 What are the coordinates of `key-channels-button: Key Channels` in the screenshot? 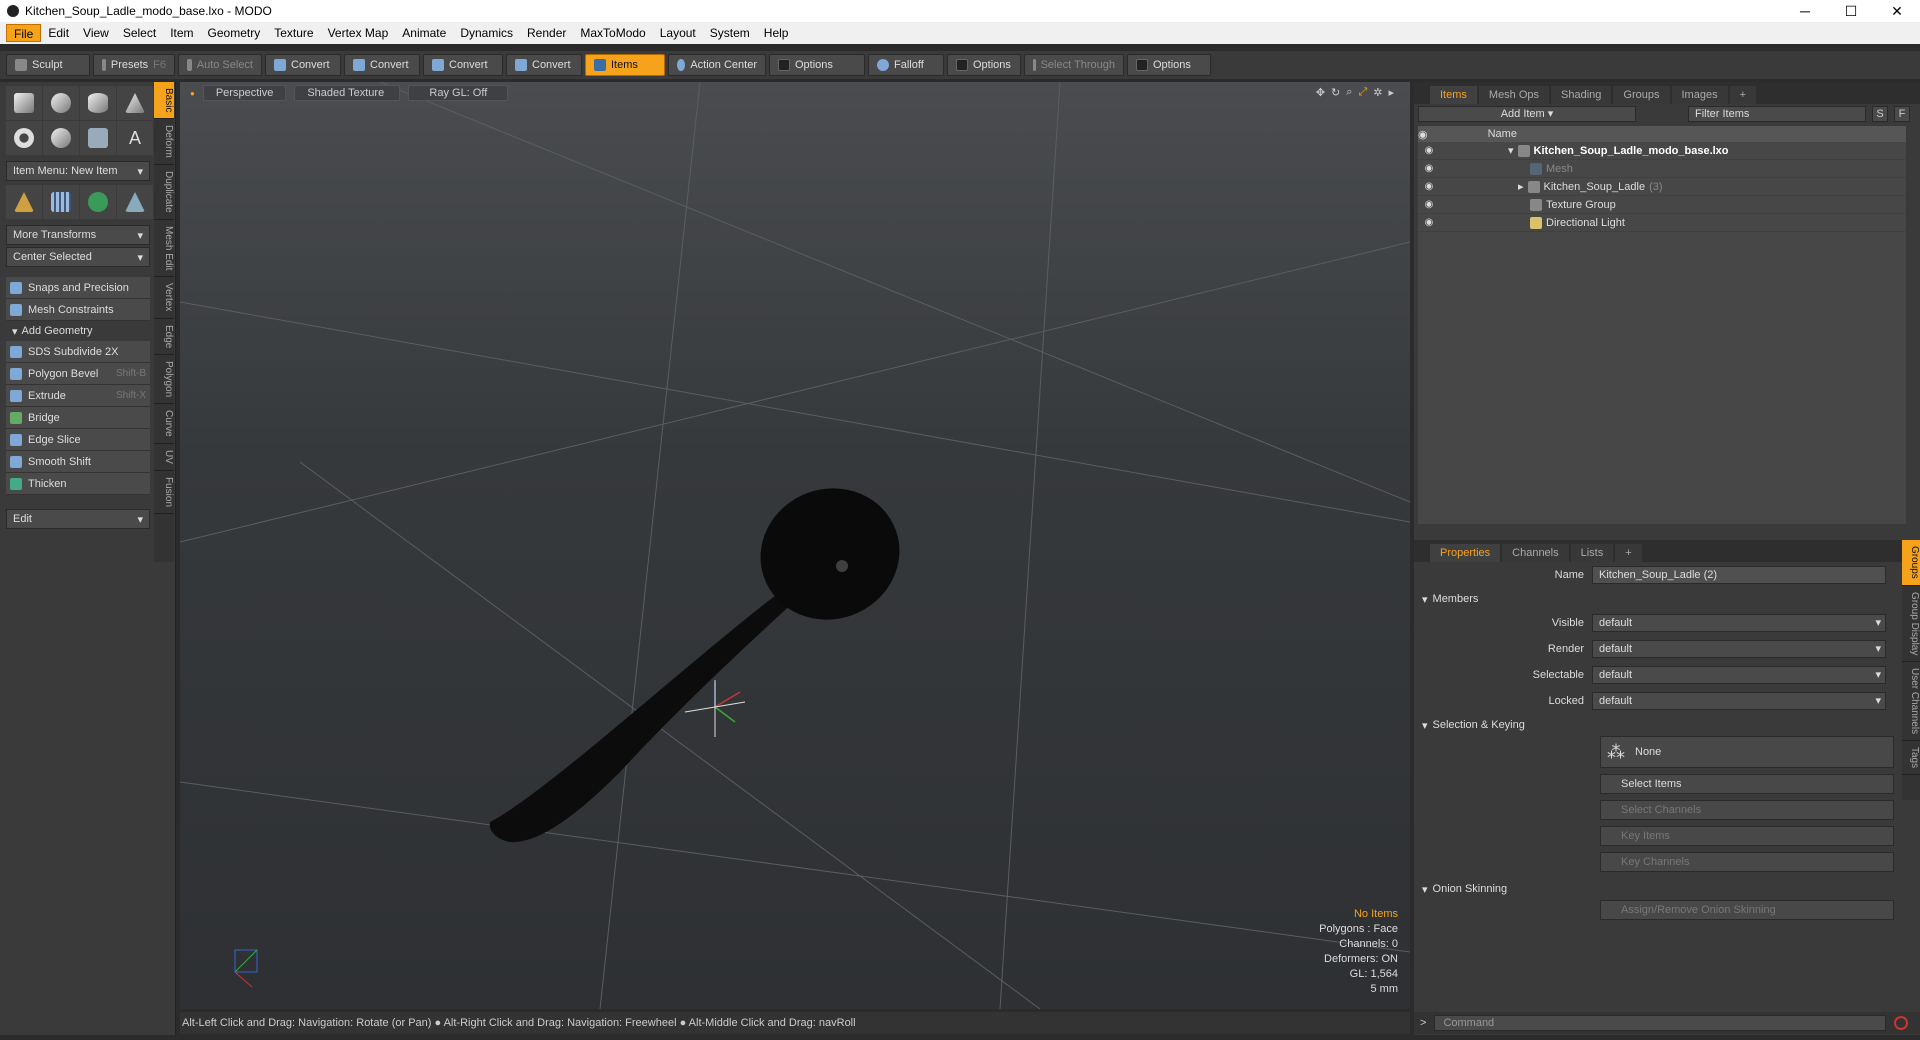 It's located at (1747, 862).